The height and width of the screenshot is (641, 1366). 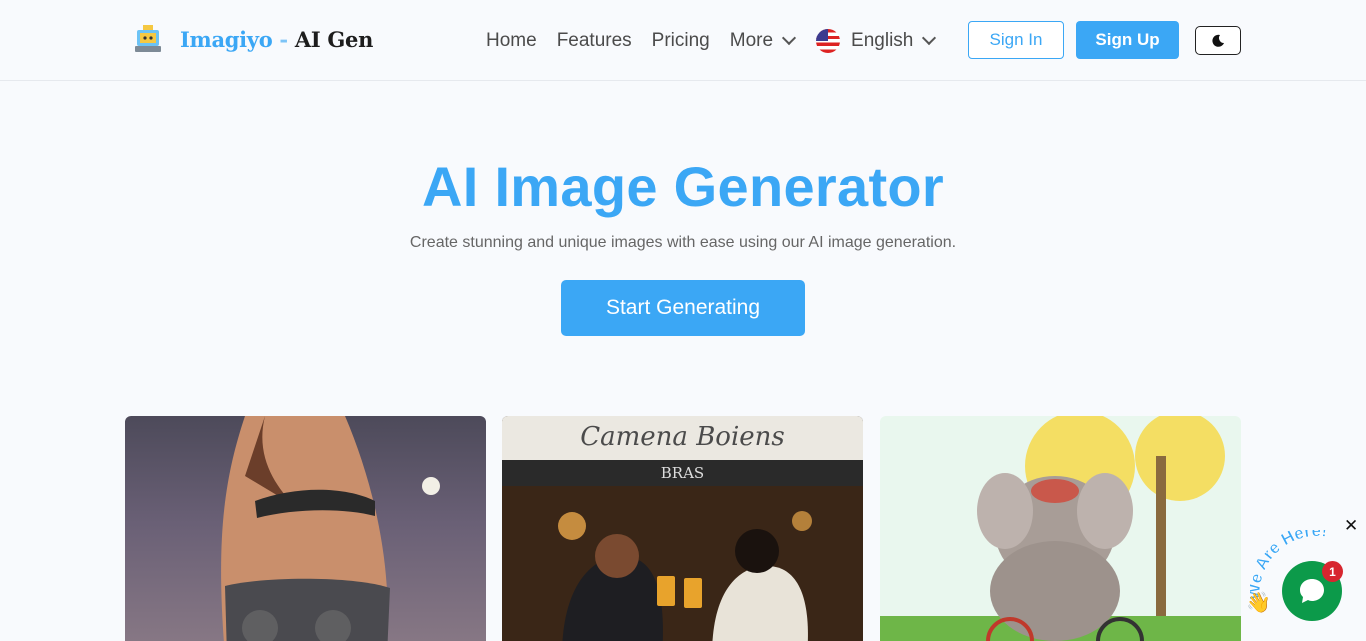 What do you see at coordinates (876, 41) in the screenshot?
I see `language-selector: English` at bounding box center [876, 41].